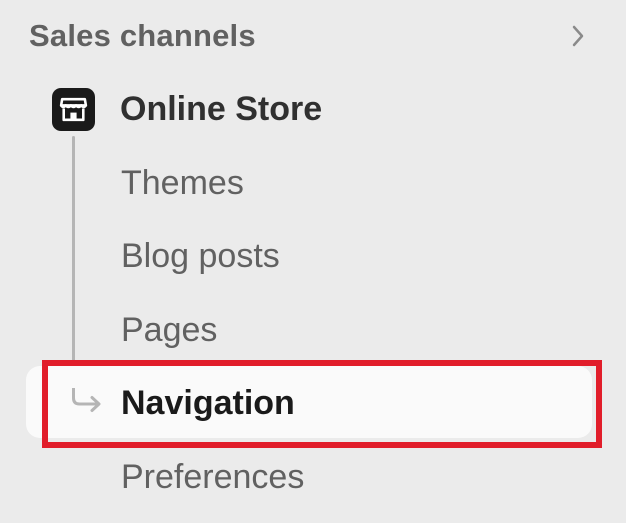 Image resolution: width=626 pixels, height=523 pixels. Describe the element at coordinates (169, 330) in the screenshot. I see `sidebar-item-pages: Pages` at that location.